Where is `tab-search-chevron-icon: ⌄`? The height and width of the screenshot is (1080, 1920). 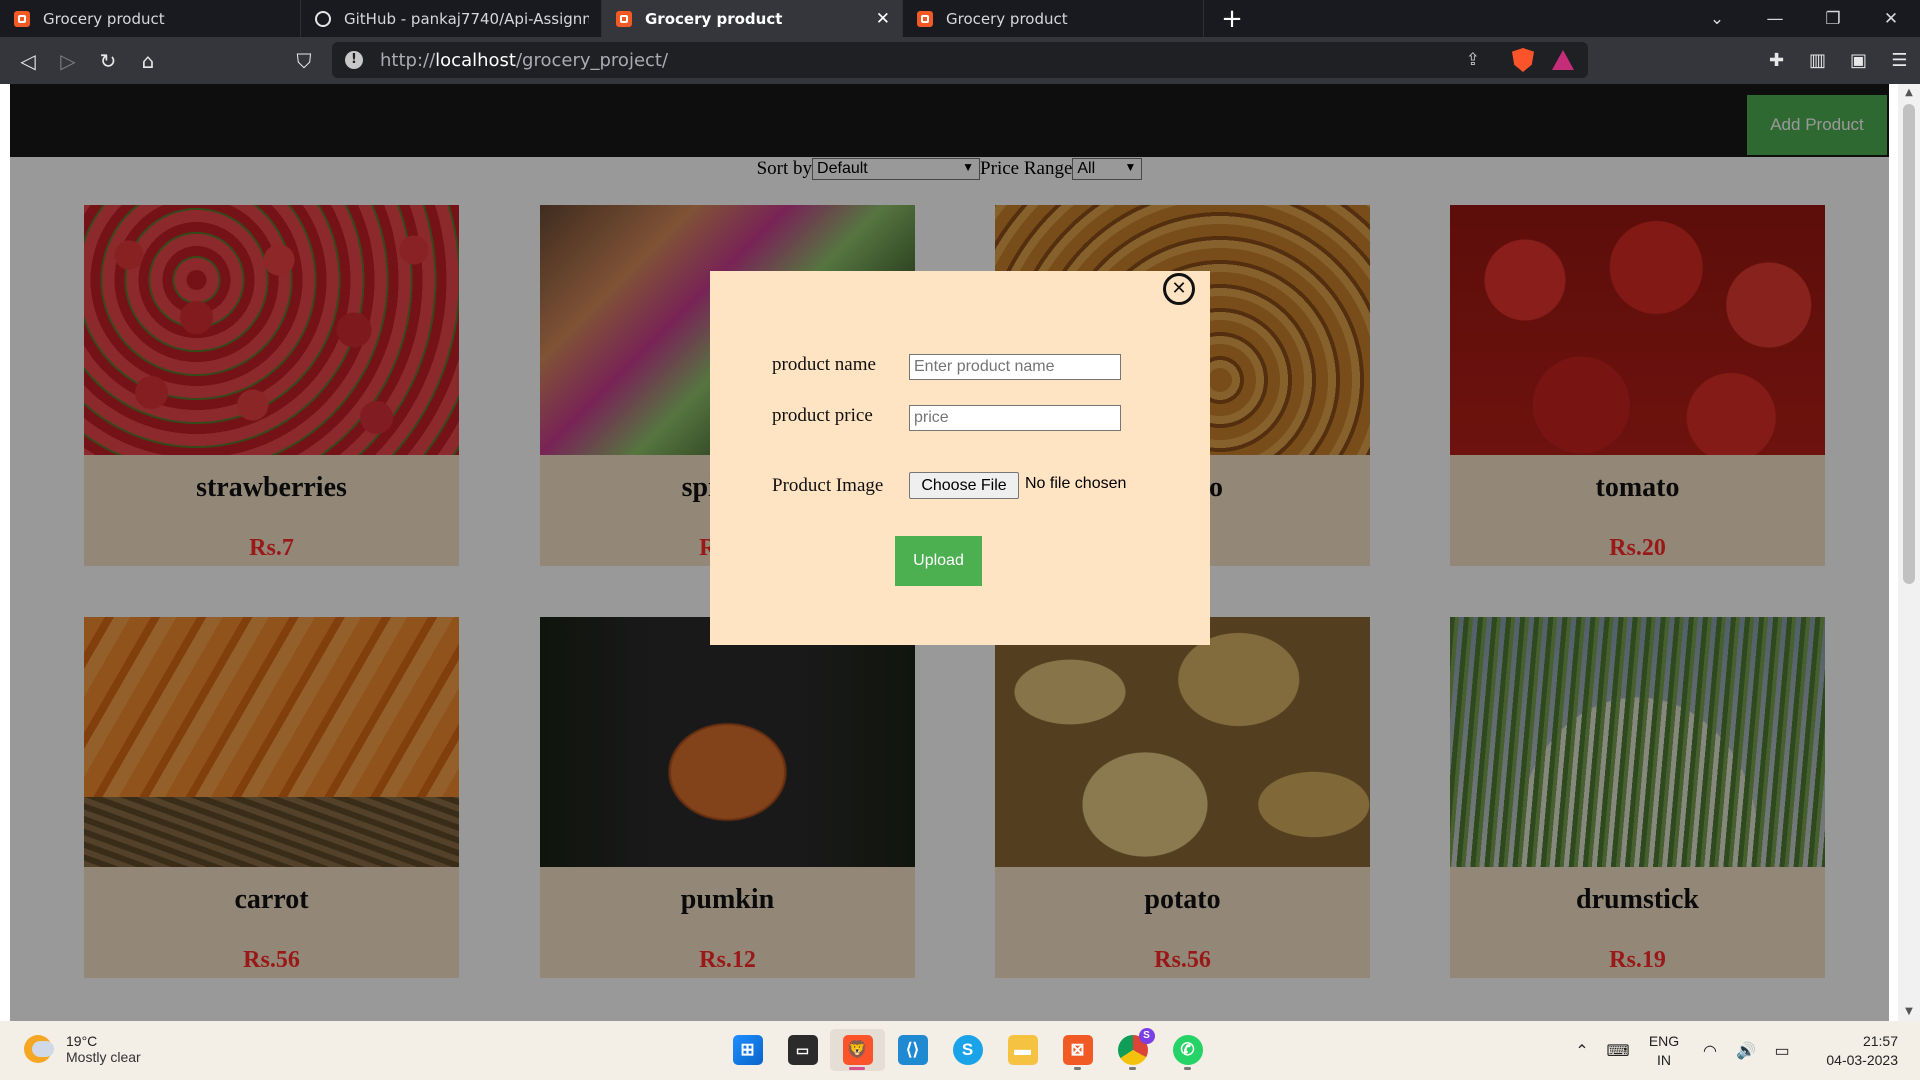
tab-search-chevron-icon: ⌄ is located at coordinates (1717, 19).